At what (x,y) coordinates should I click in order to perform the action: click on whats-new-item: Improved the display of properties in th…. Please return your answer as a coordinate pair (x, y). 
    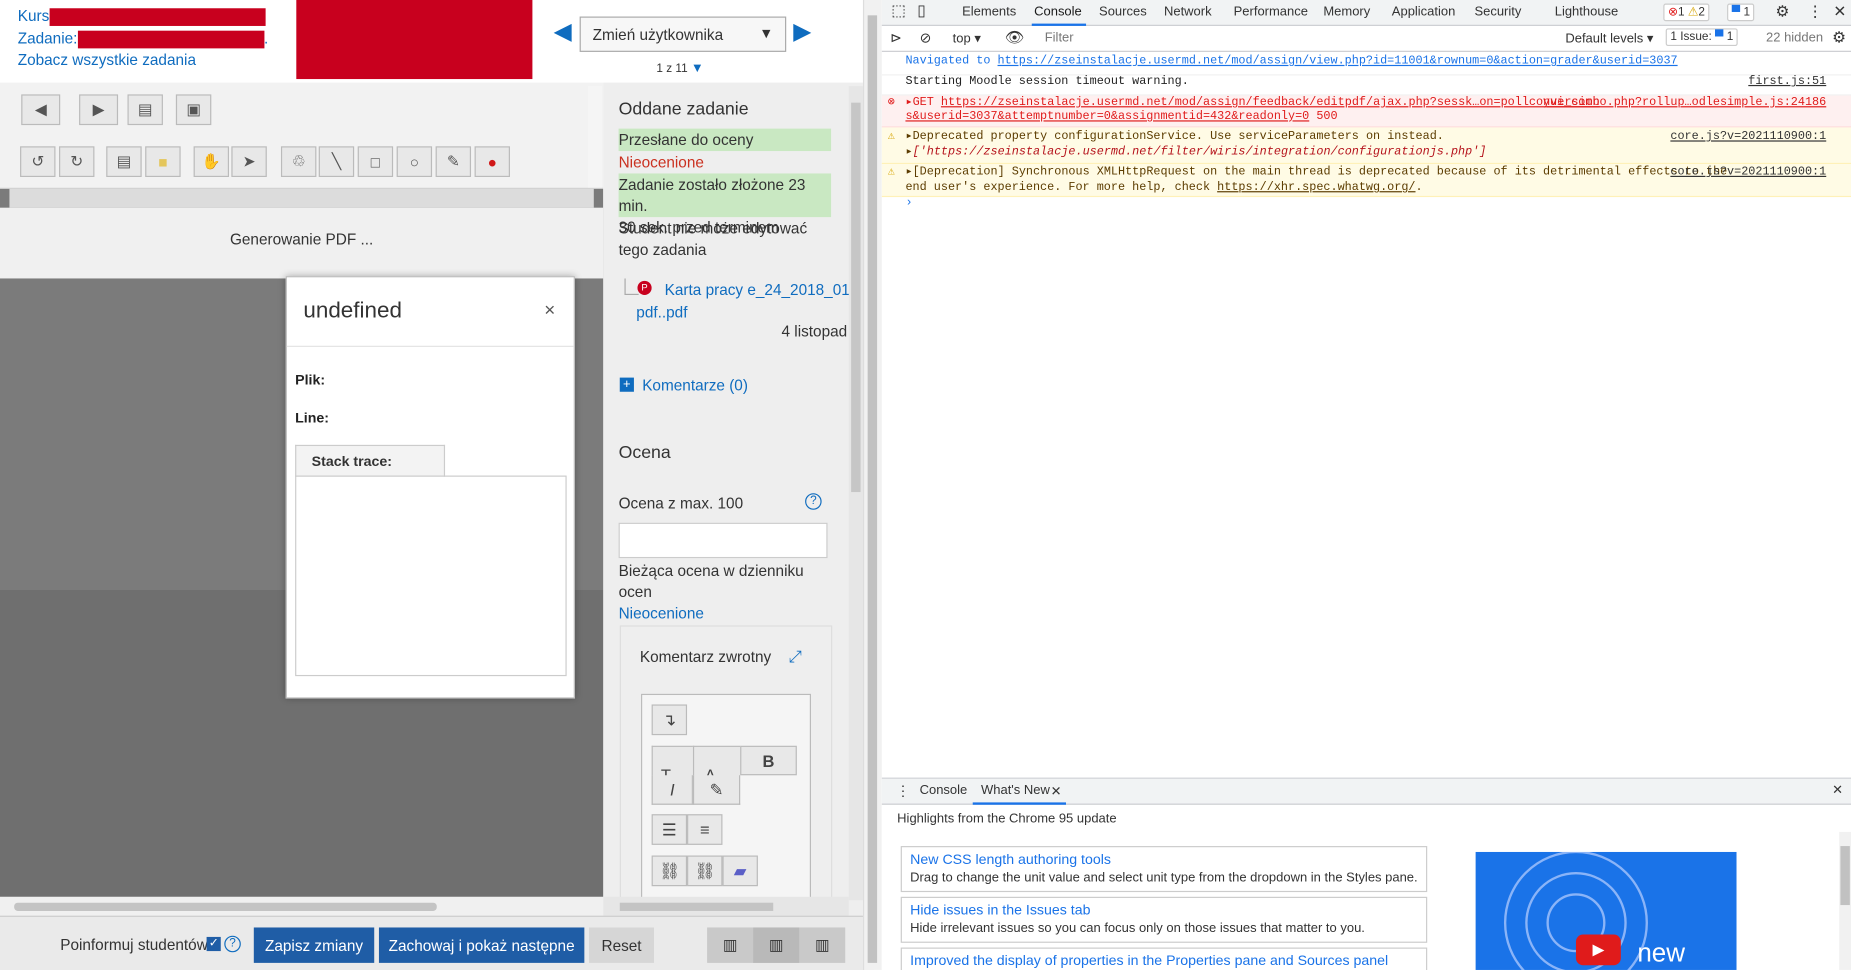
    Looking at the image, I should click on (1164, 958).